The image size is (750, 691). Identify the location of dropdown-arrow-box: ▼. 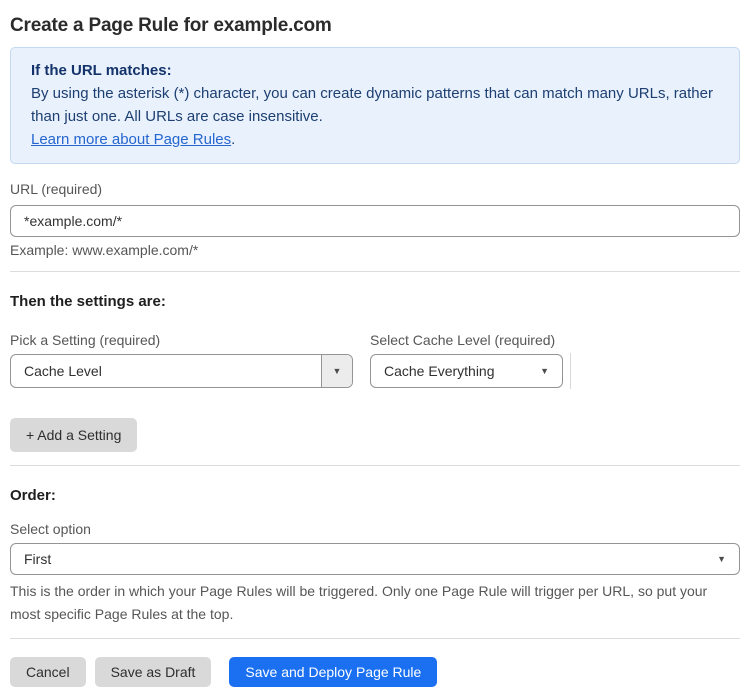
(336, 371).